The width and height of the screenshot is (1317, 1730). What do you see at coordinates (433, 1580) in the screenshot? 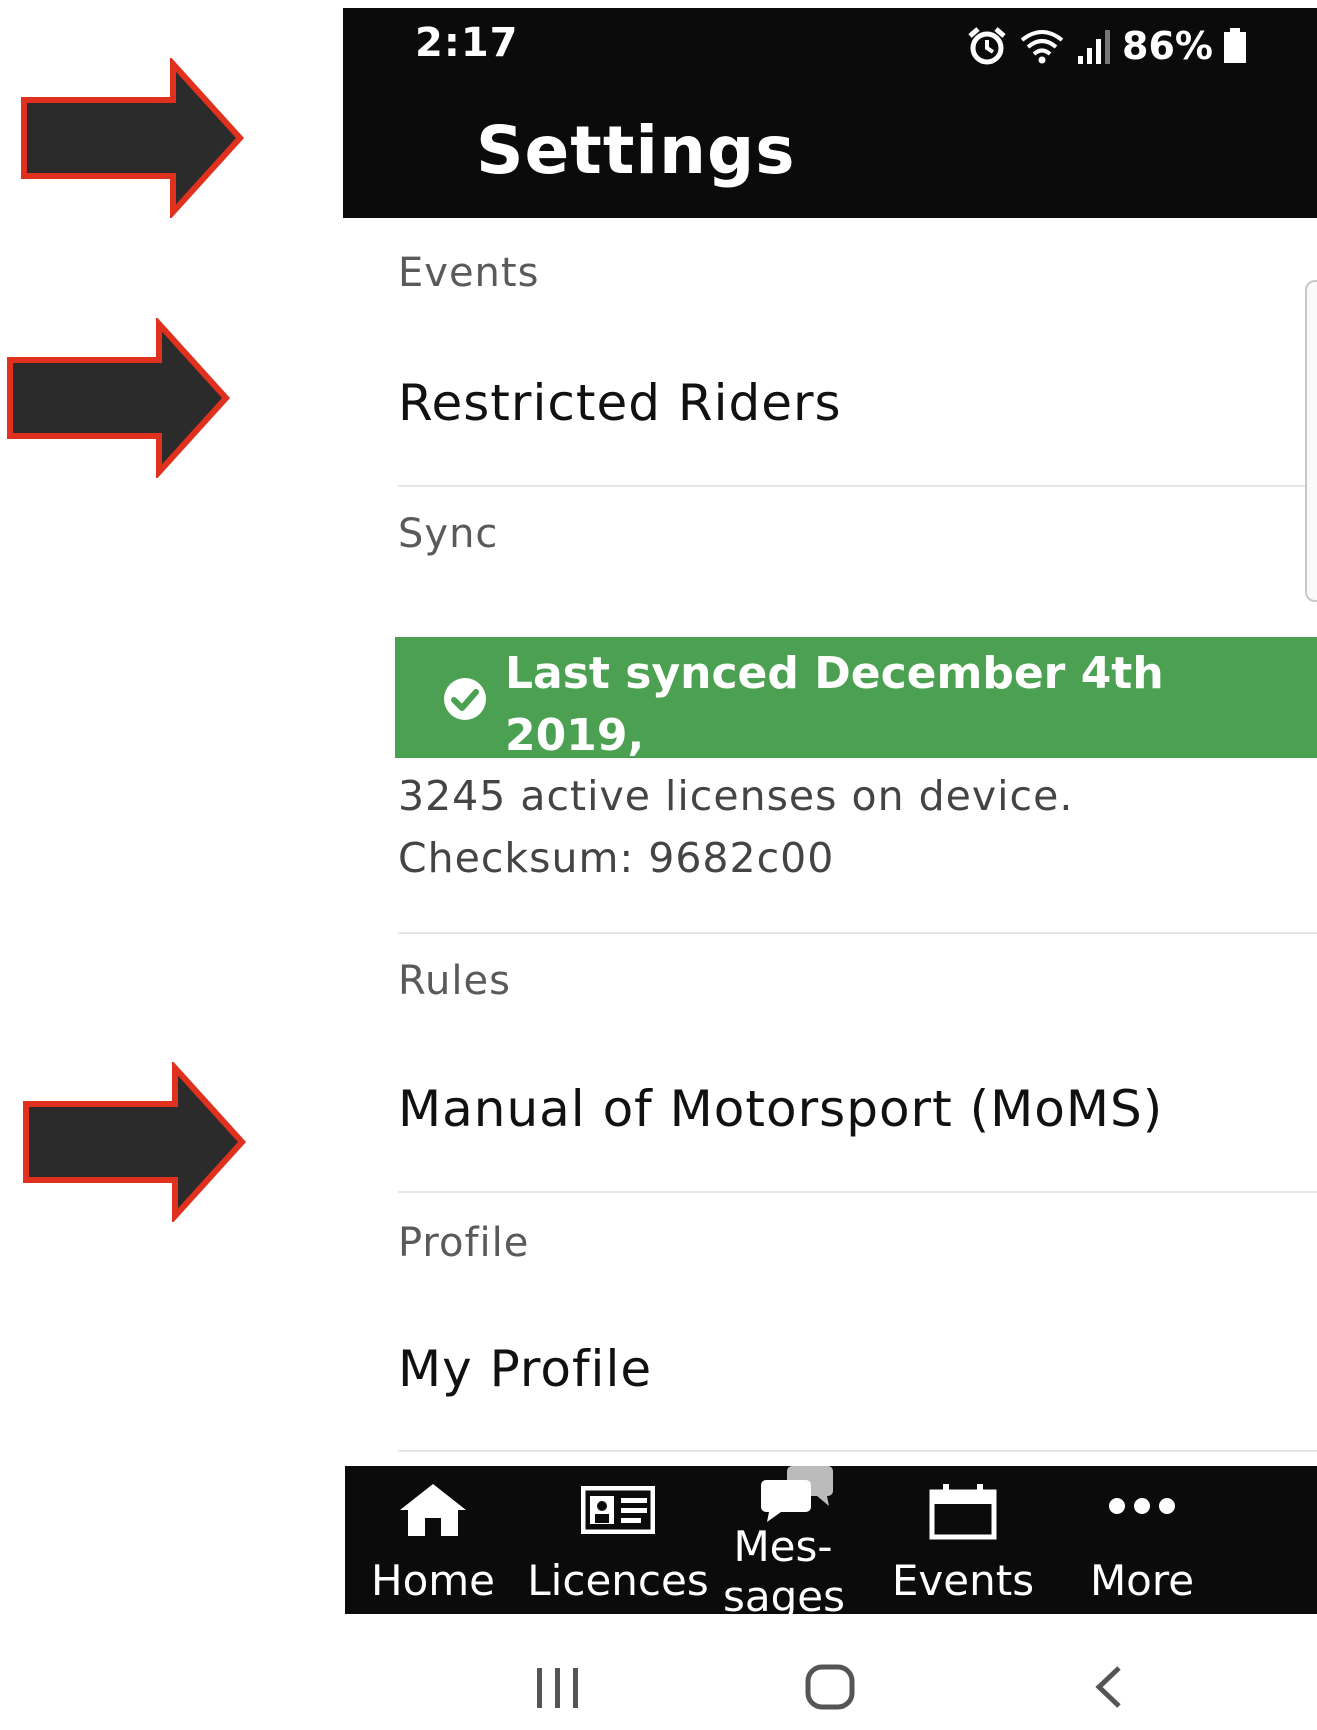
I see `nav-home-label: Home` at bounding box center [433, 1580].